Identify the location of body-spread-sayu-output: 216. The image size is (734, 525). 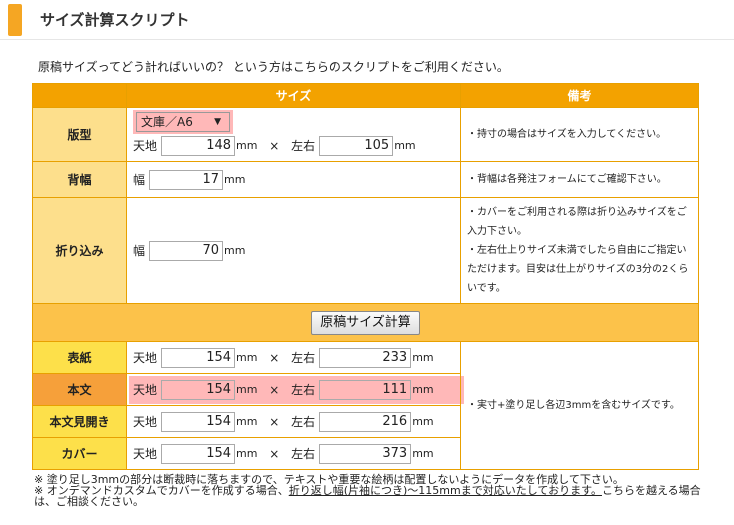
(365, 421).